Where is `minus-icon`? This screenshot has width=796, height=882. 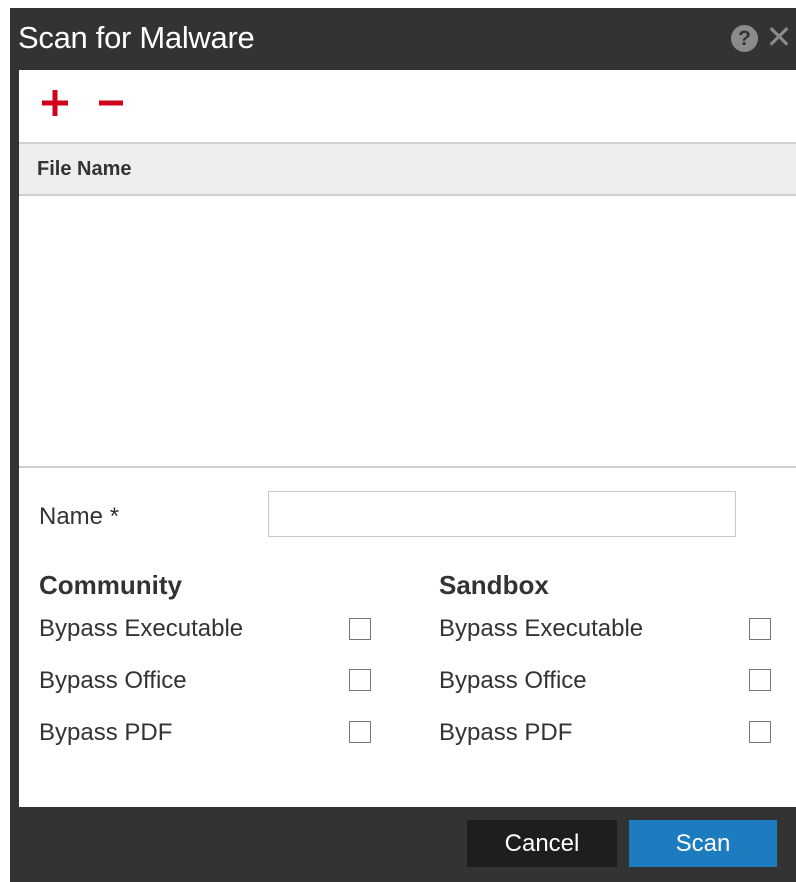
minus-icon is located at coordinates (111, 103).